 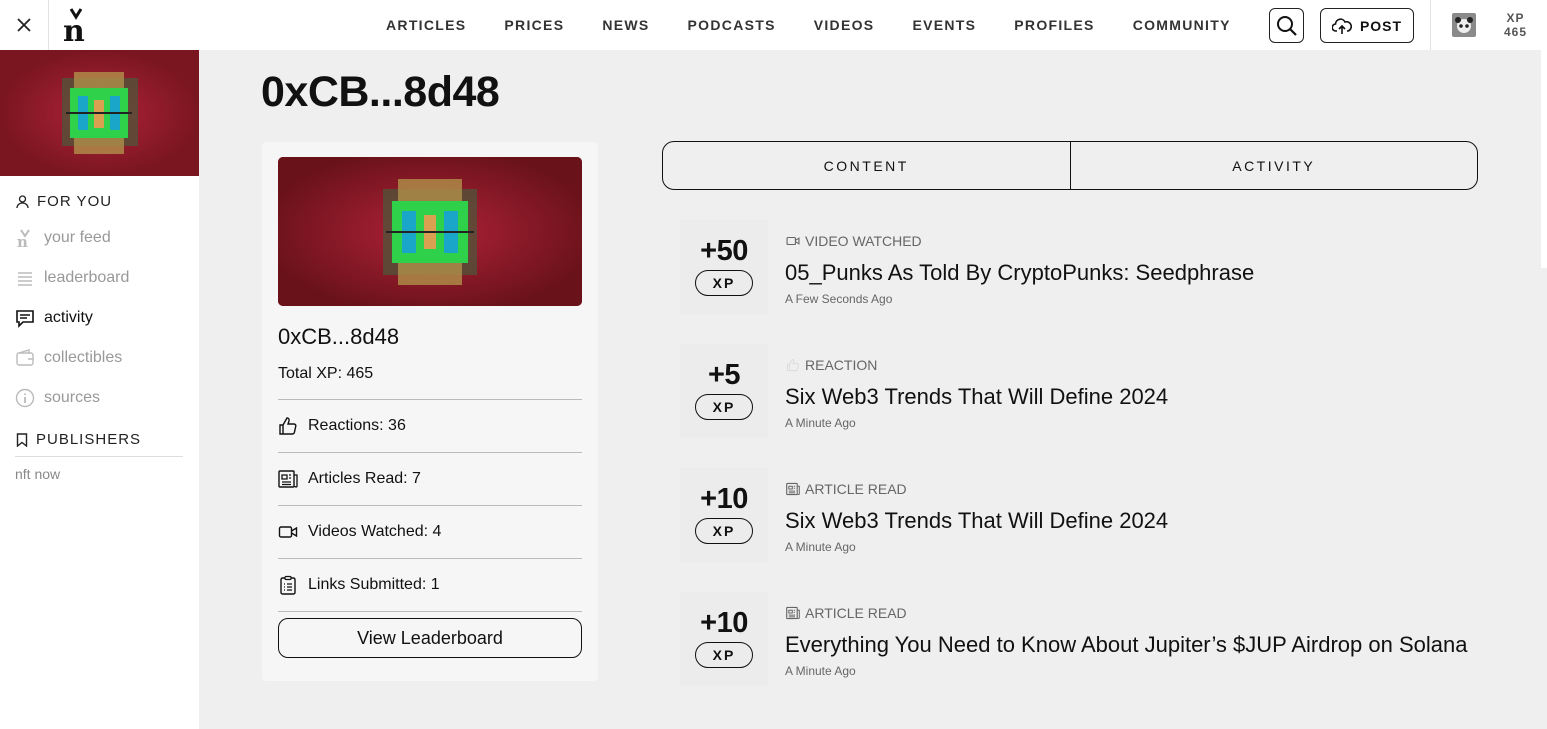 I want to click on wallet-icon, so click(x=25, y=357).